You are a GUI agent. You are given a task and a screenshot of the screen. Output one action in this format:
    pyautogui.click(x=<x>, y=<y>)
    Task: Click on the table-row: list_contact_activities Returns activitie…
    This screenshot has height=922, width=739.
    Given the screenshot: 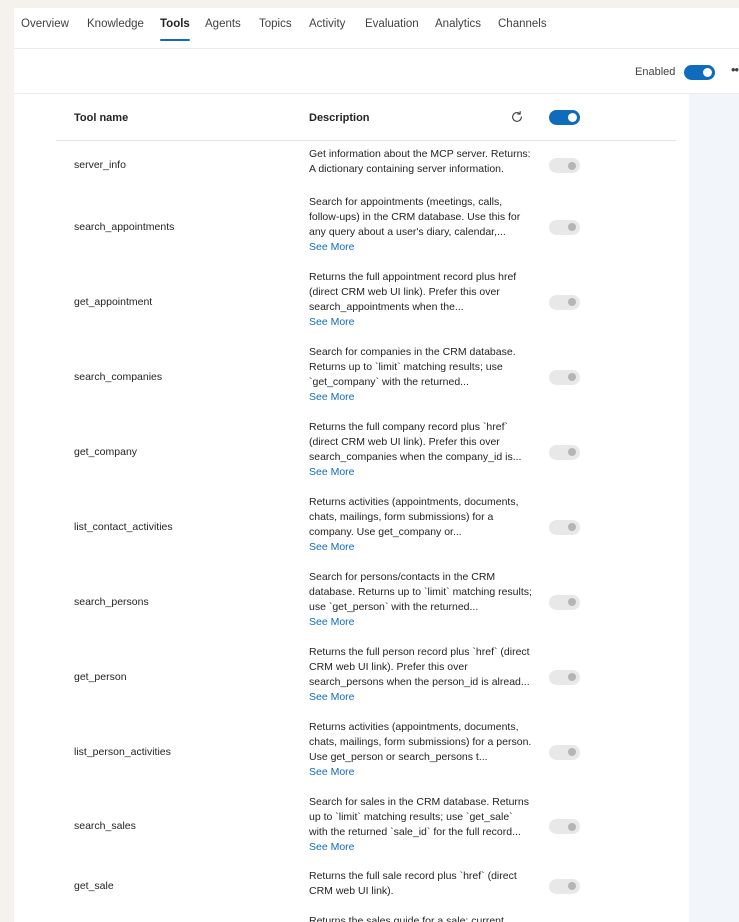 What is the action you would take?
    pyautogui.click(x=366, y=526)
    